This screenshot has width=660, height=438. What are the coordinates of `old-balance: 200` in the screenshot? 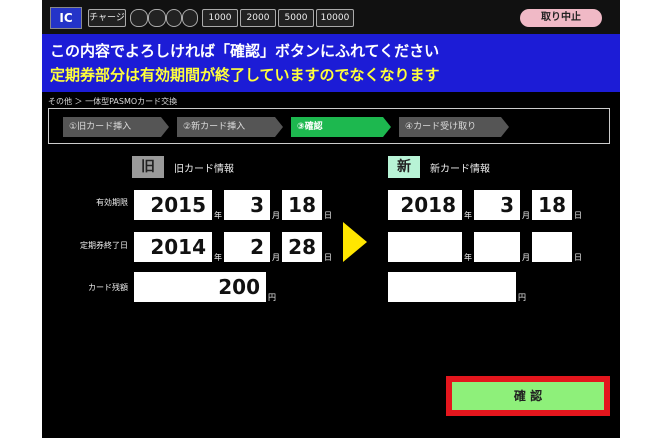 It's located at (200, 287).